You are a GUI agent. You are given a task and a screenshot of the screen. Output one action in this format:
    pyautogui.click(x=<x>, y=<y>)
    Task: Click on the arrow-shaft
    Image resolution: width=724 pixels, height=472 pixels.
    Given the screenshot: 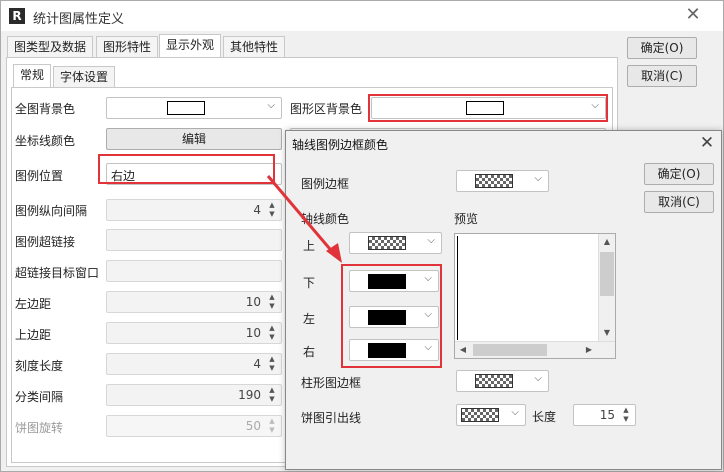 What is the action you would take?
    pyautogui.click(x=301, y=215)
    